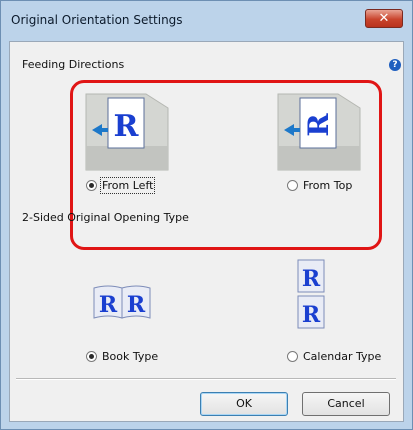  What do you see at coordinates (311, 295) in the screenshot?
I see `calendar-type-illustration: R R` at bounding box center [311, 295].